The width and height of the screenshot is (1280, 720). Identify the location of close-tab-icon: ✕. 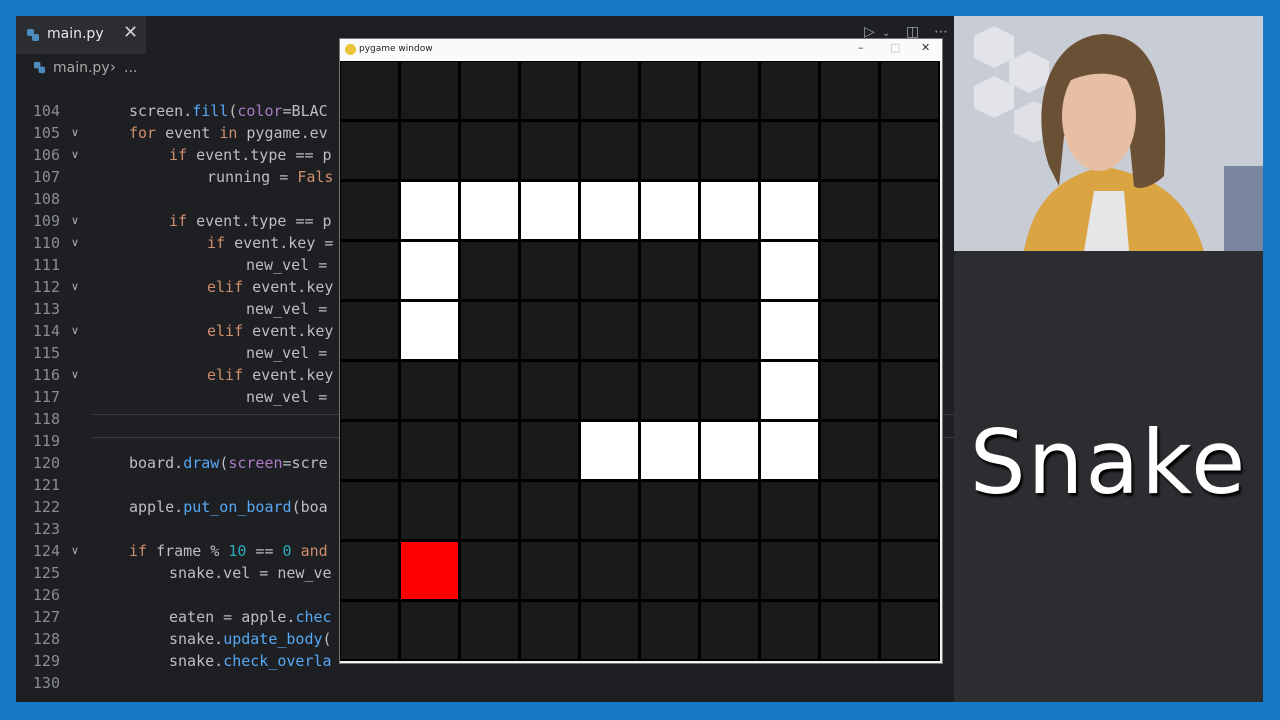
(130, 33).